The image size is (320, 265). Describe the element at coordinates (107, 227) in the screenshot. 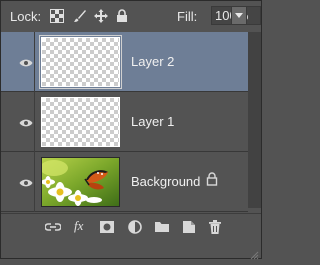

I see `layer-mask-icon` at that location.